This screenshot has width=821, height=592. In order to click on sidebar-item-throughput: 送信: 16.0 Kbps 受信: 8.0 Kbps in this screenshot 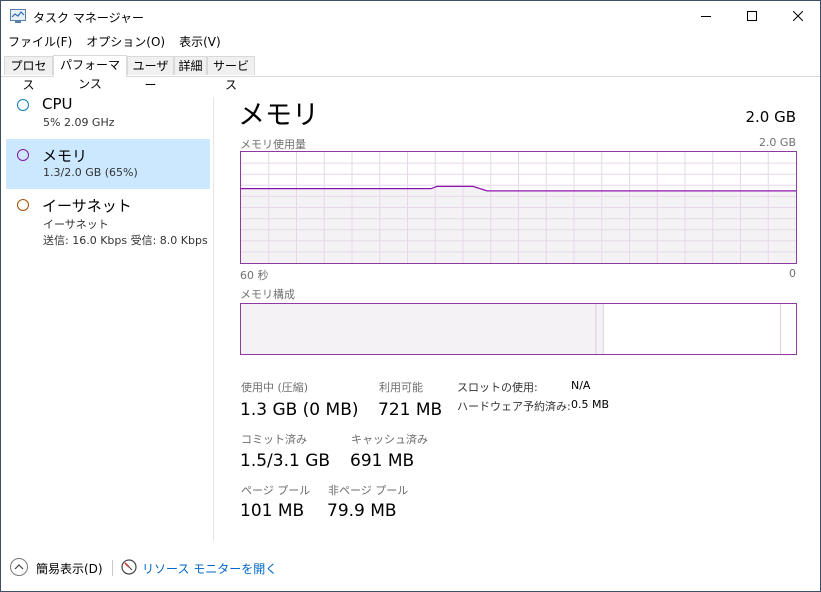, I will do `click(125, 240)`.